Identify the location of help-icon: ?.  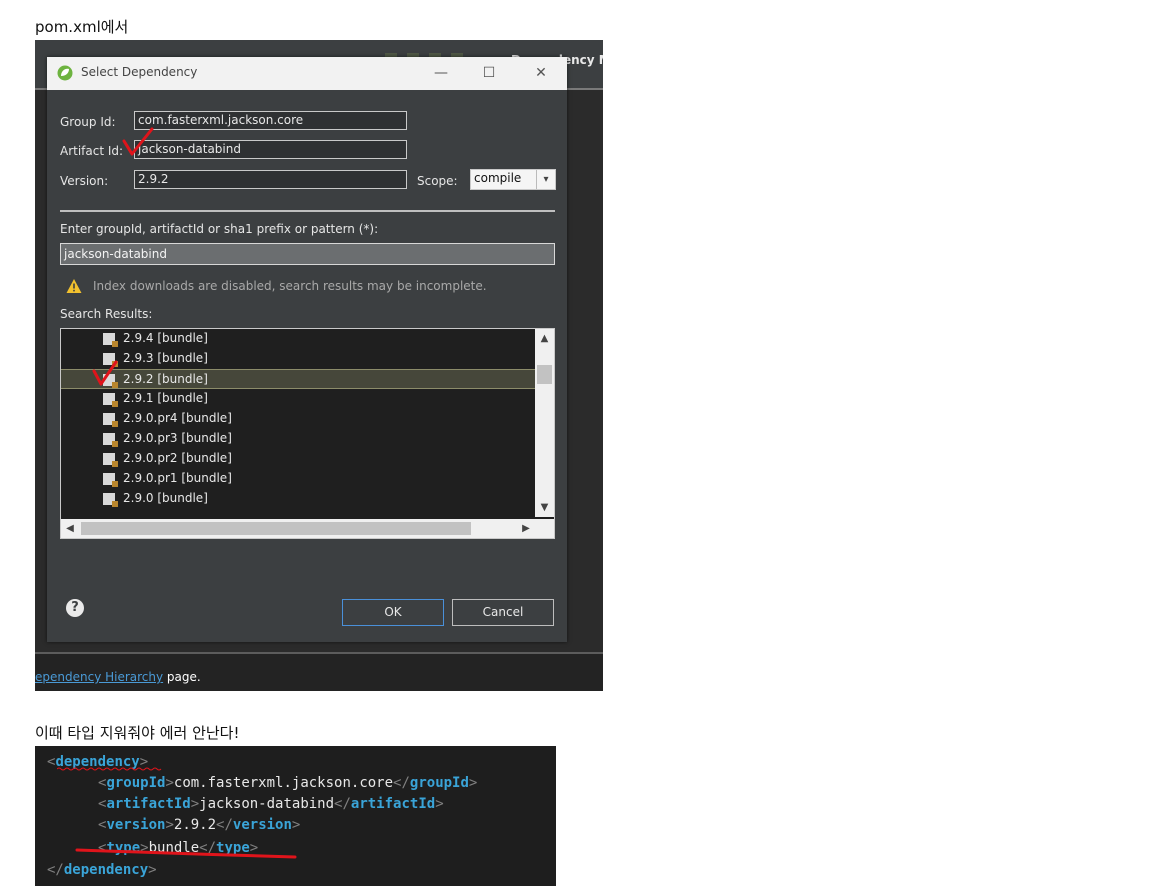
(75, 608).